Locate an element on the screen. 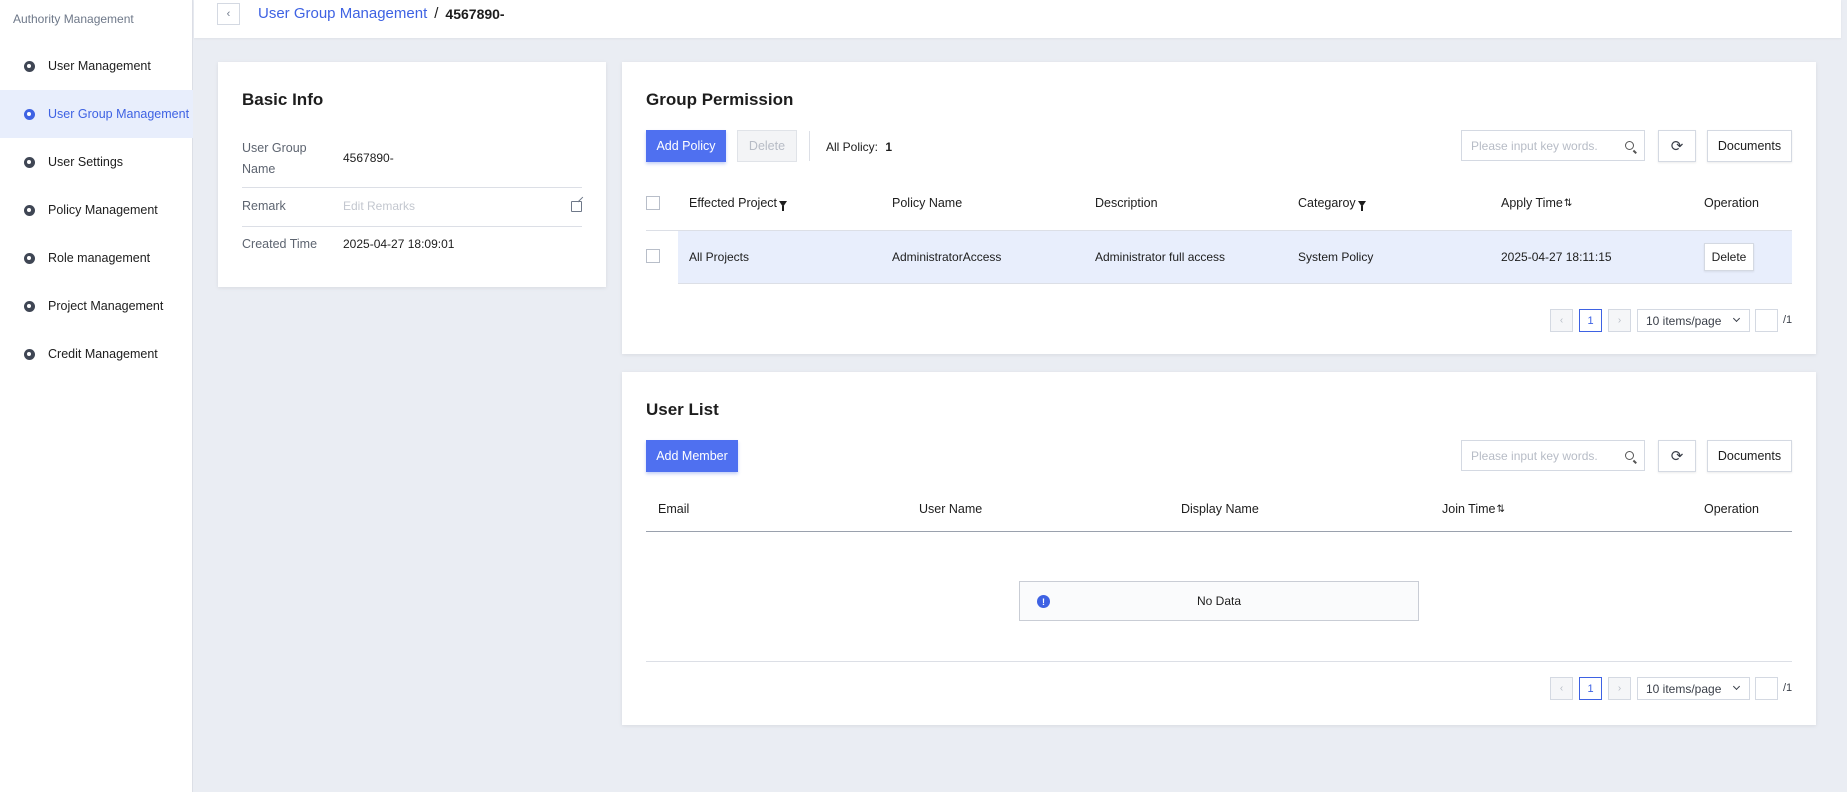  cell-description: Administrator full access is located at coordinates (1160, 257).